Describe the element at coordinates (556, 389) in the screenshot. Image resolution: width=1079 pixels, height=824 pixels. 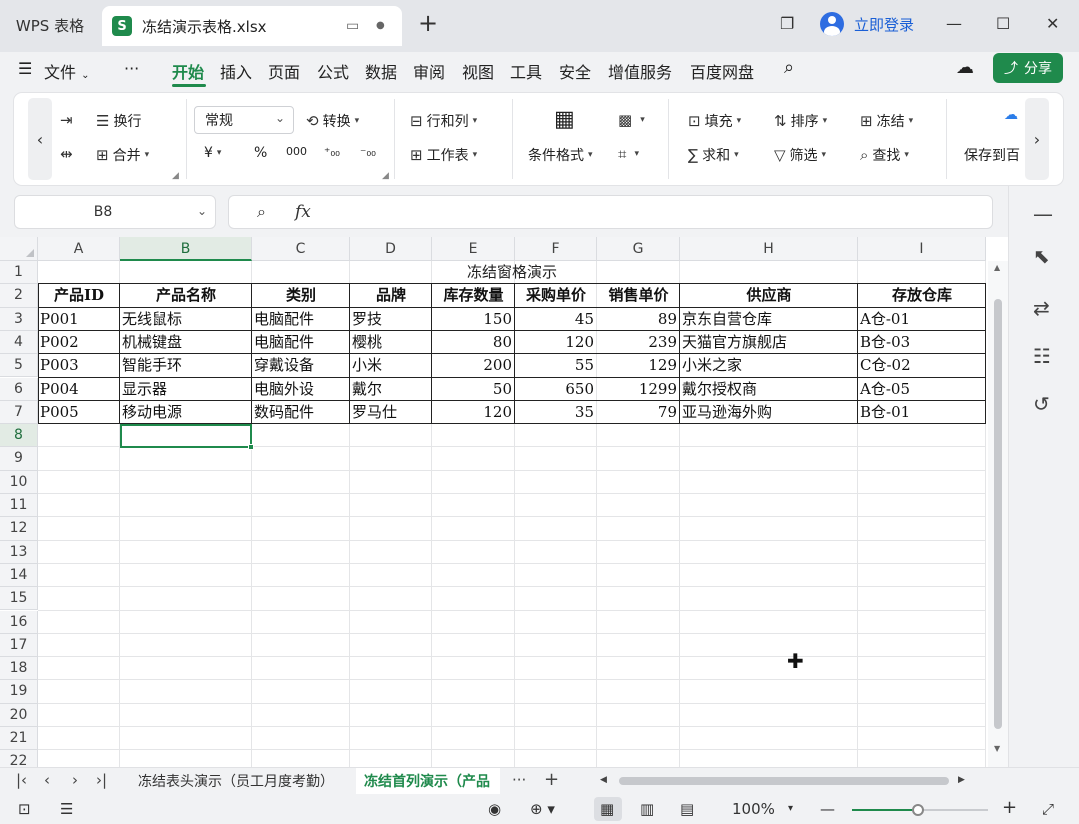
I see `table-cell: 650` at that location.